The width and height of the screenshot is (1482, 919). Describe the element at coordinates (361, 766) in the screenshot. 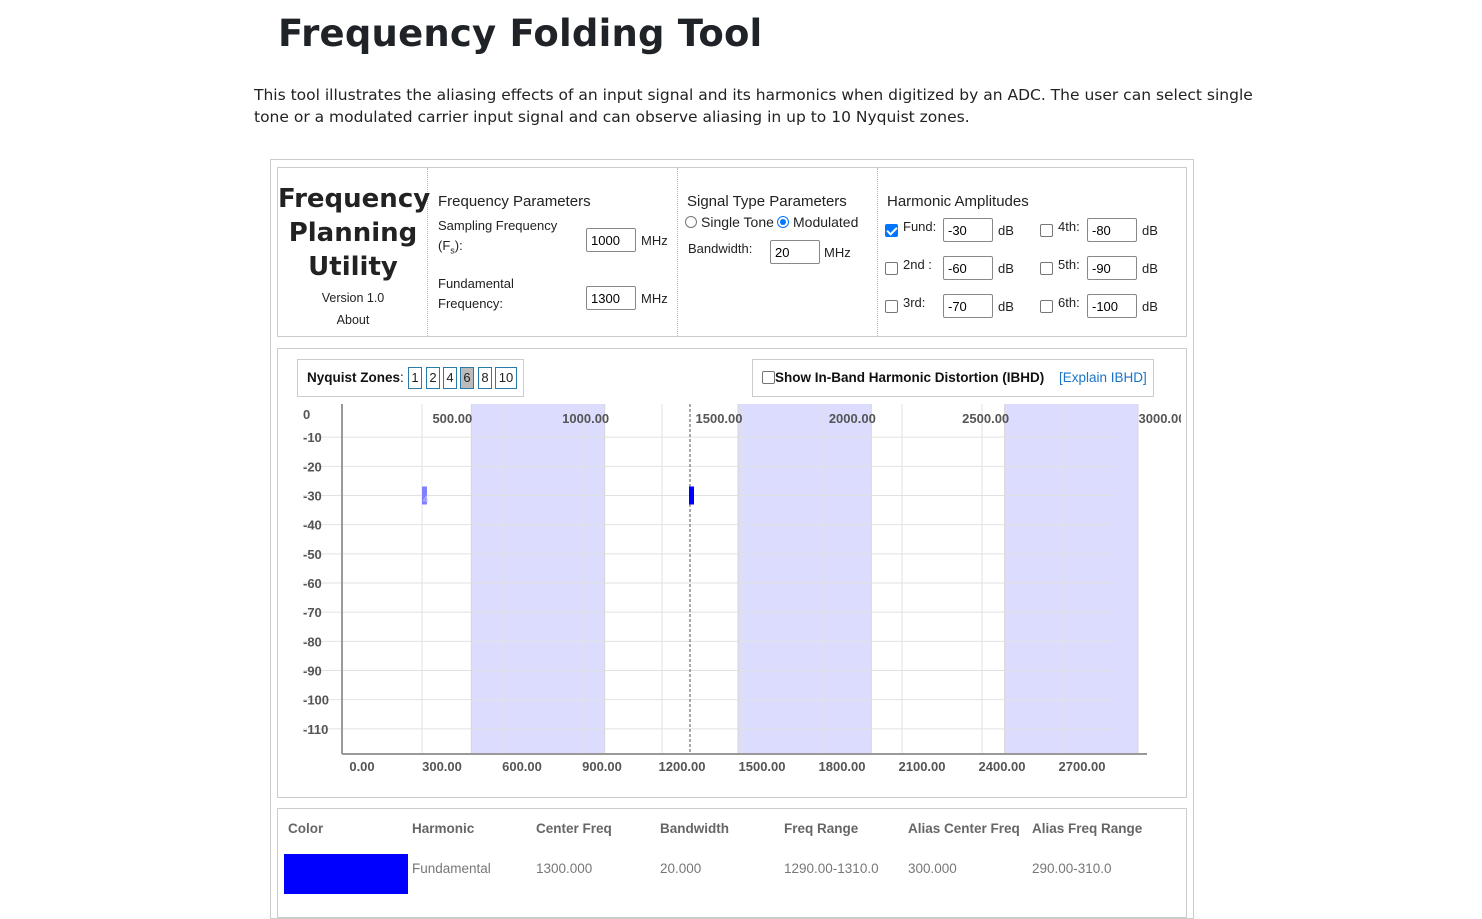

I see `x-bottom-tick-label: 0.00` at that location.